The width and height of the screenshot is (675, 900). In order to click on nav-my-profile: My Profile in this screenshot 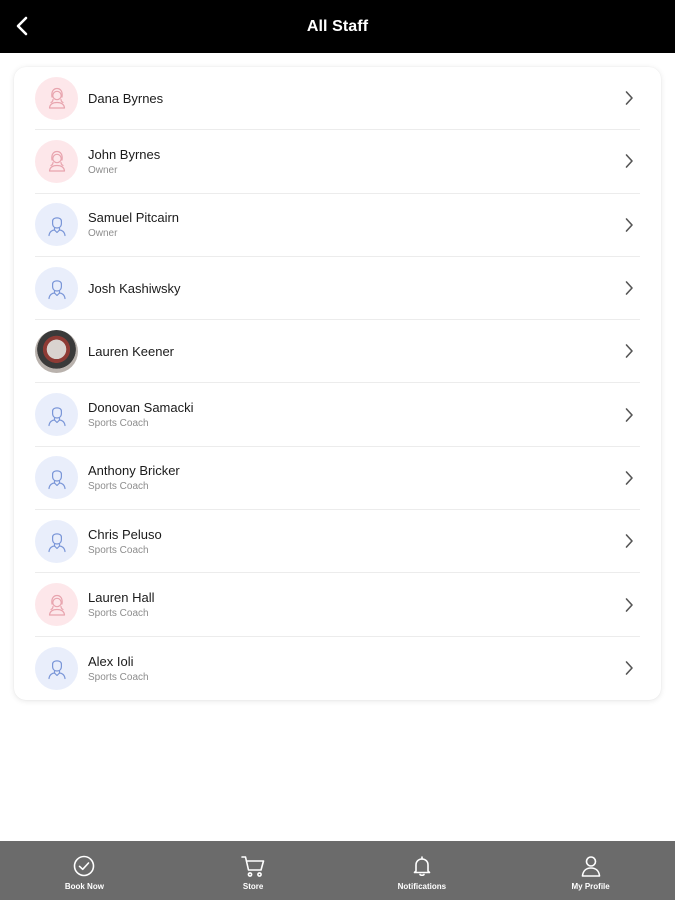, I will do `click(590, 870)`.